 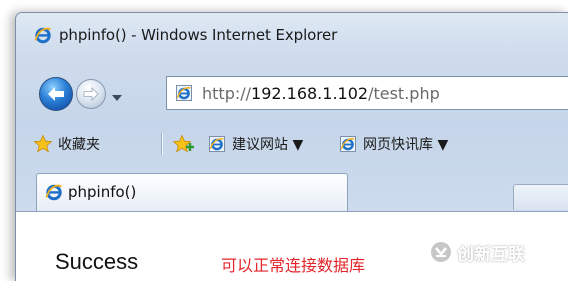 I want to click on success-text: Success, so click(x=97, y=261).